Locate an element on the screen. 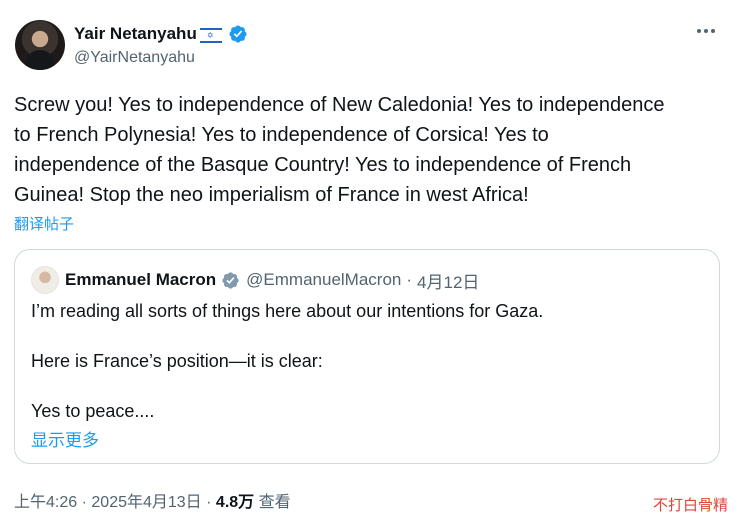 The height and width of the screenshot is (530, 740). quoted-tweet-header: Emmanuel Macron @EmmanuelMacron · 4月12日 is located at coordinates (255, 280).